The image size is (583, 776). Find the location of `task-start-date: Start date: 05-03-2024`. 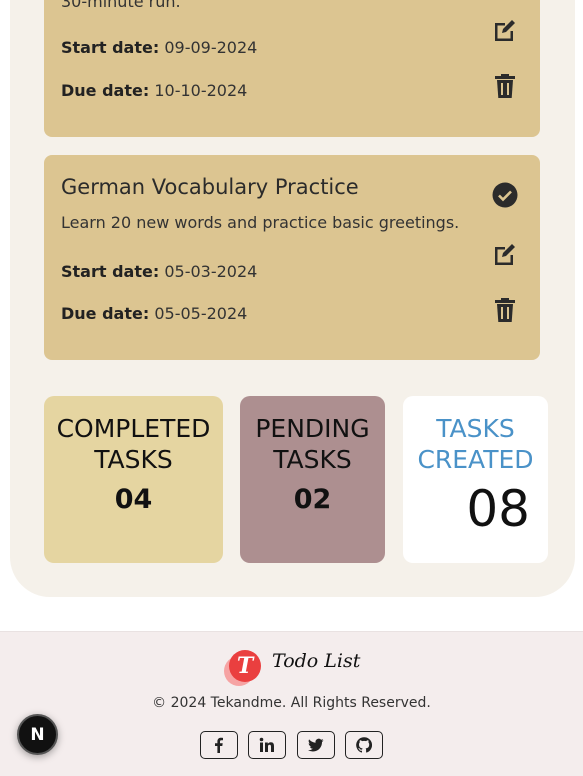

task-start-date: Start date: 05-03-2024 is located at coordinates (159, 271).